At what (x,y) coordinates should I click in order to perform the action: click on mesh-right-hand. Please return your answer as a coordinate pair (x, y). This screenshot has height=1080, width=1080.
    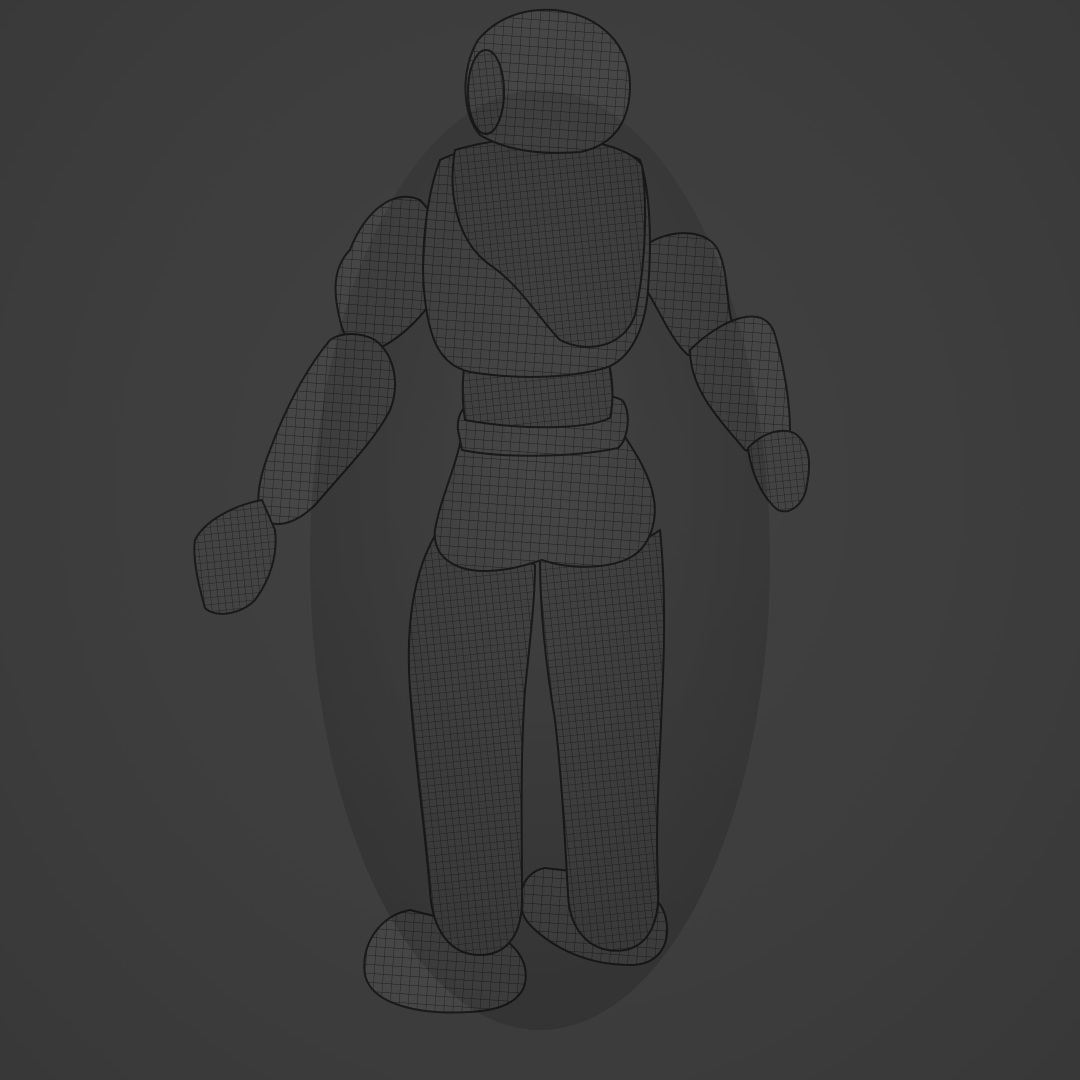
    Looking at the image, I should click on (779, 471).